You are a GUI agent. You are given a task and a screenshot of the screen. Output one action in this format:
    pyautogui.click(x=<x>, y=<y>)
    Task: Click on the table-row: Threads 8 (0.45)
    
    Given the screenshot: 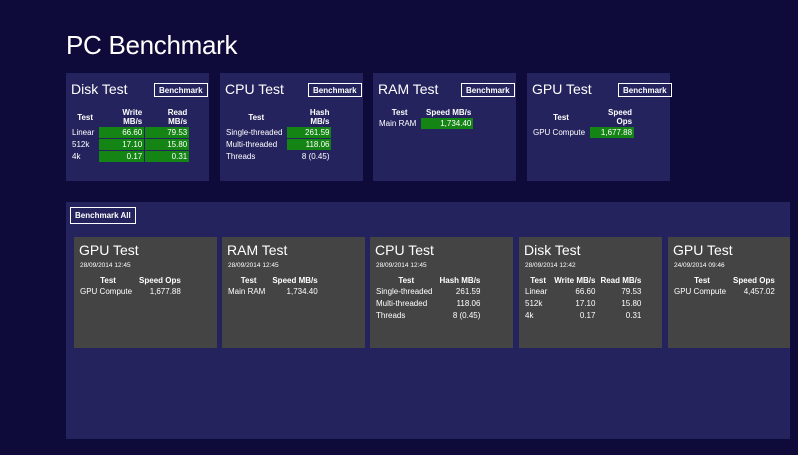 What is the action you would take?
    pyautogui.click(x=429, y=315)
    